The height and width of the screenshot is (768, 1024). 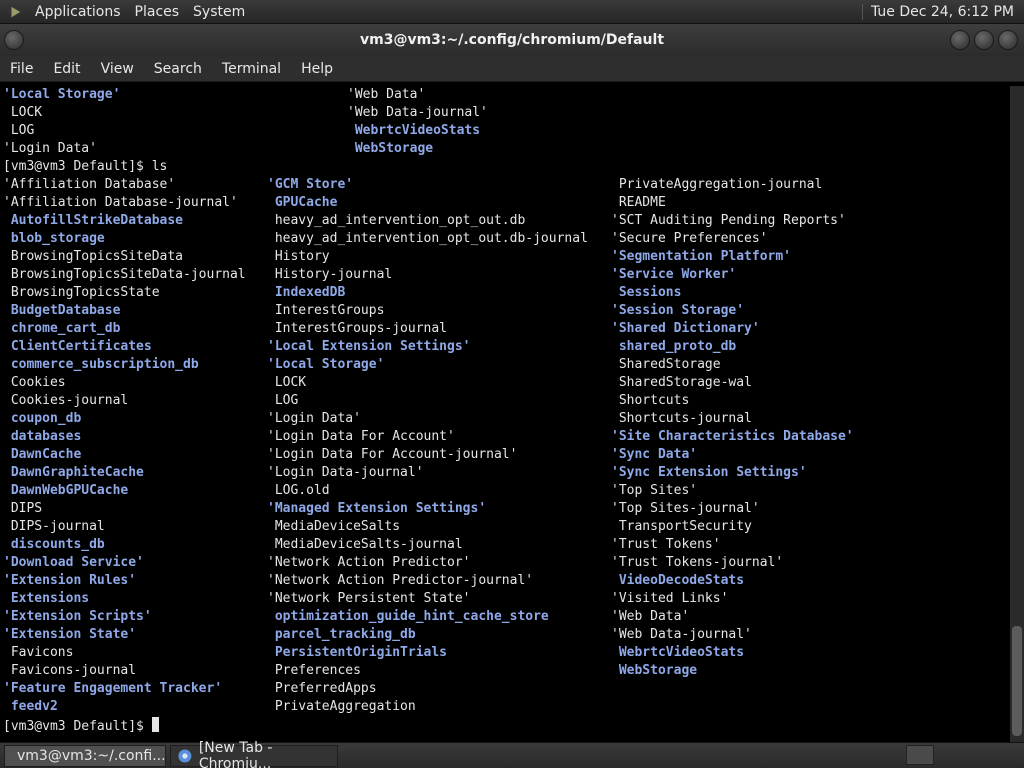 What do you see at coordinates (361, 436) in the screenshot?
I see `file-entry: 'Login Data For Account'` at bounding box center [361, 436].